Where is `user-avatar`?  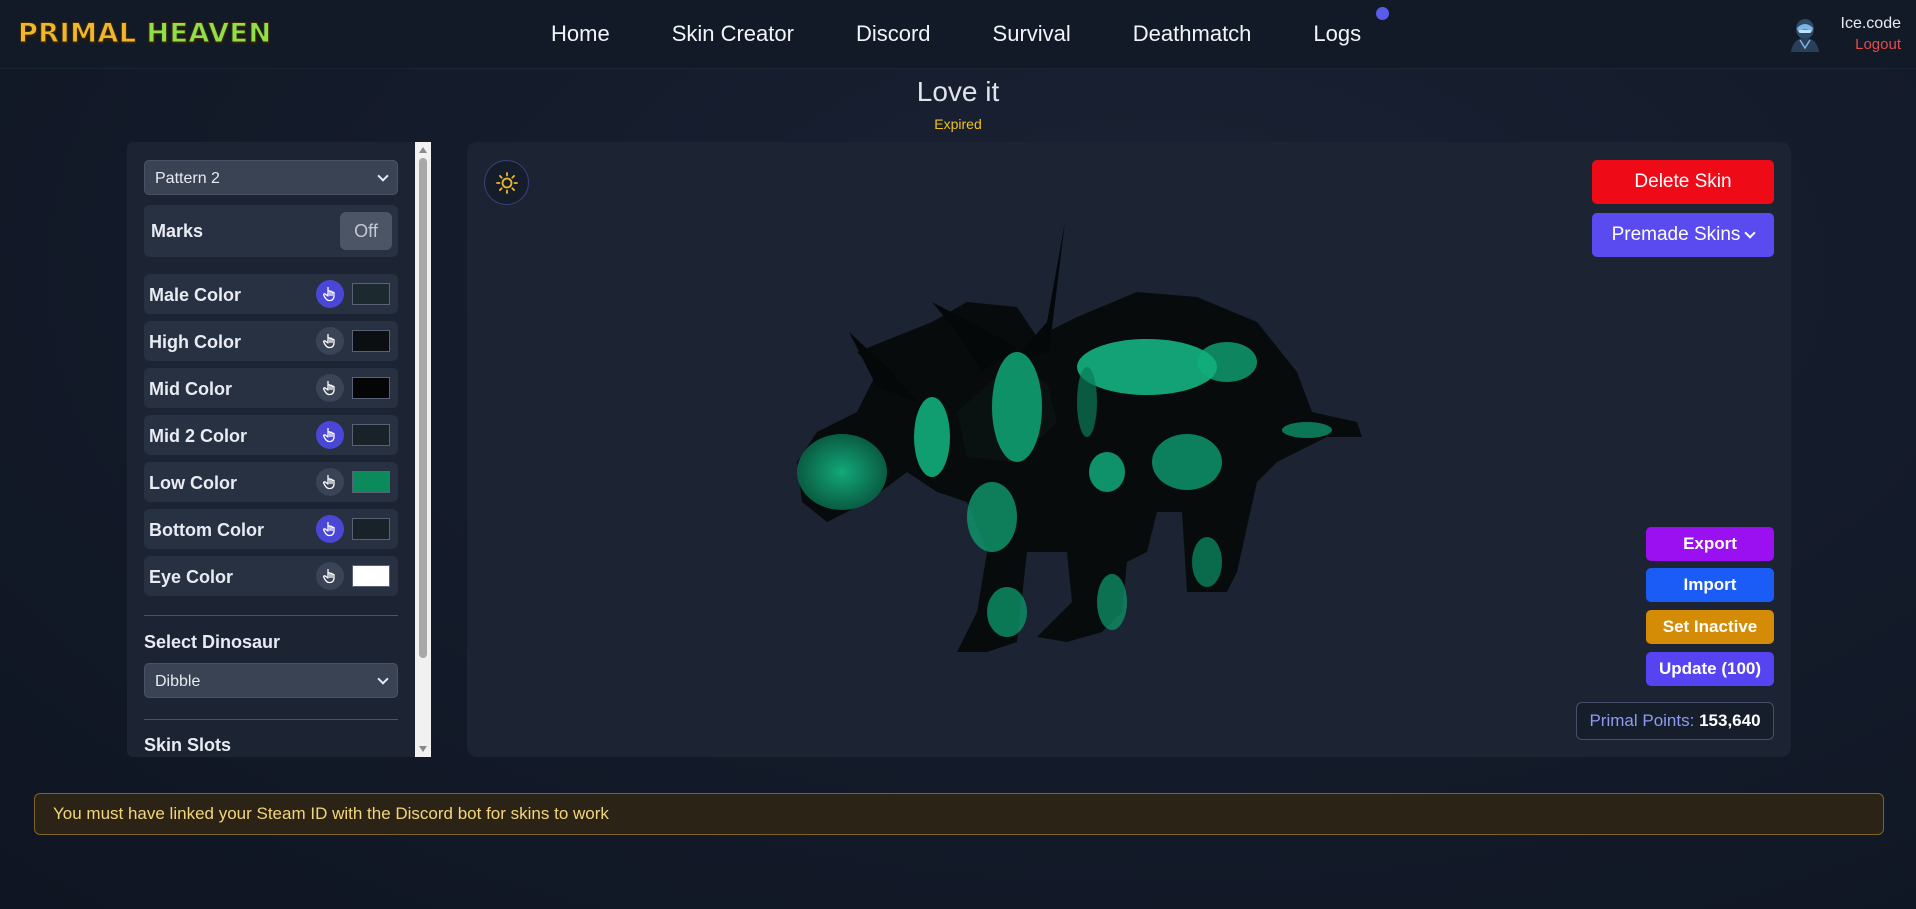
user-avatar is located at coordinates (1805, 34).